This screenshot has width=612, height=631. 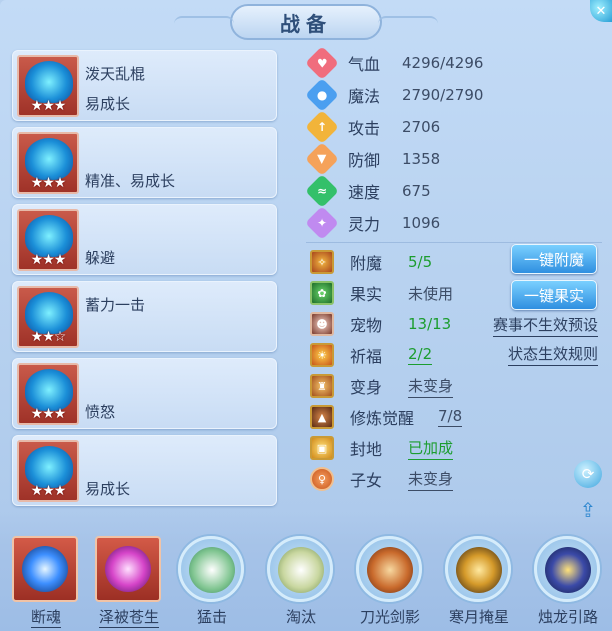 What do you see at coordinates (322, 191) in the screenshot?
I see `speed-icon: ≈` at bounding box center [322, 191].